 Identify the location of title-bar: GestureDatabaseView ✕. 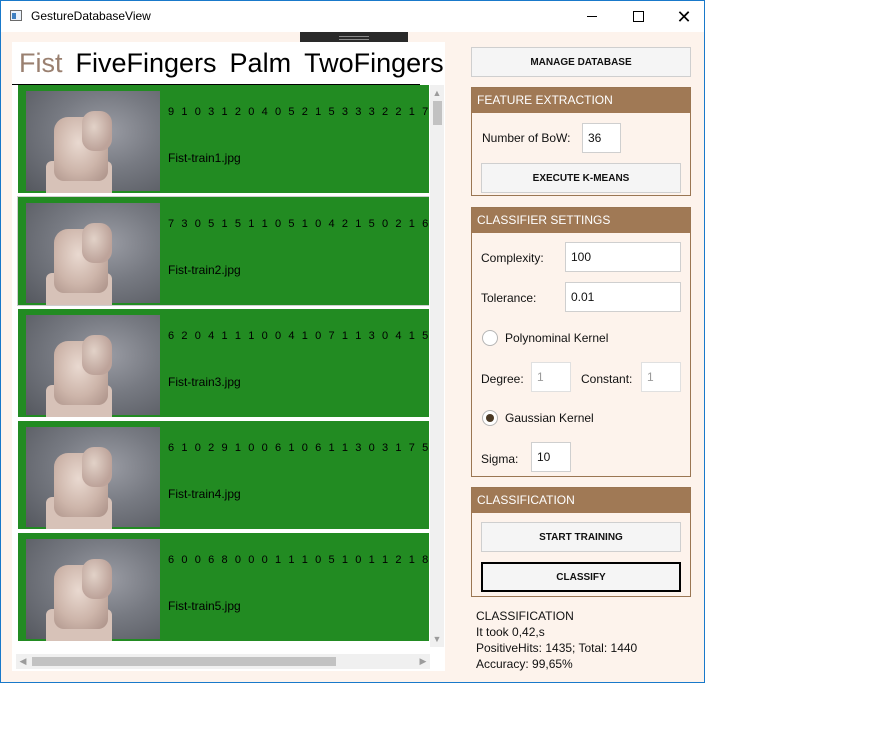
(352, 16).